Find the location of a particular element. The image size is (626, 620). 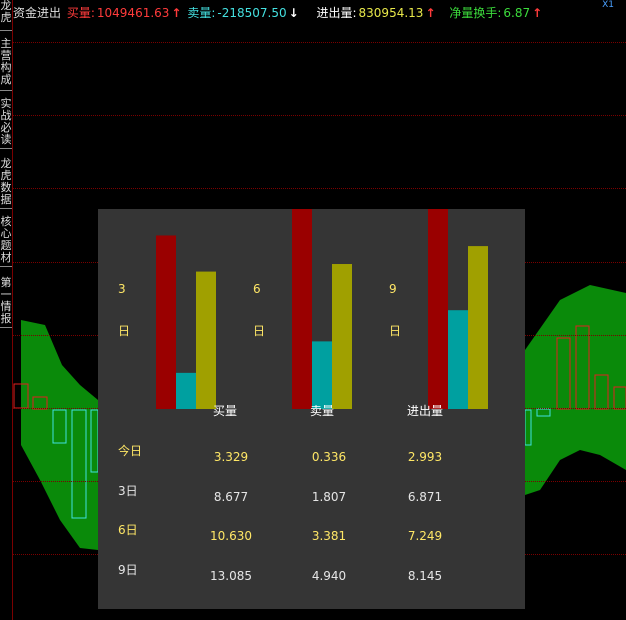

cell-9d-sell: 4.940 is located at coordinates (329, 576).